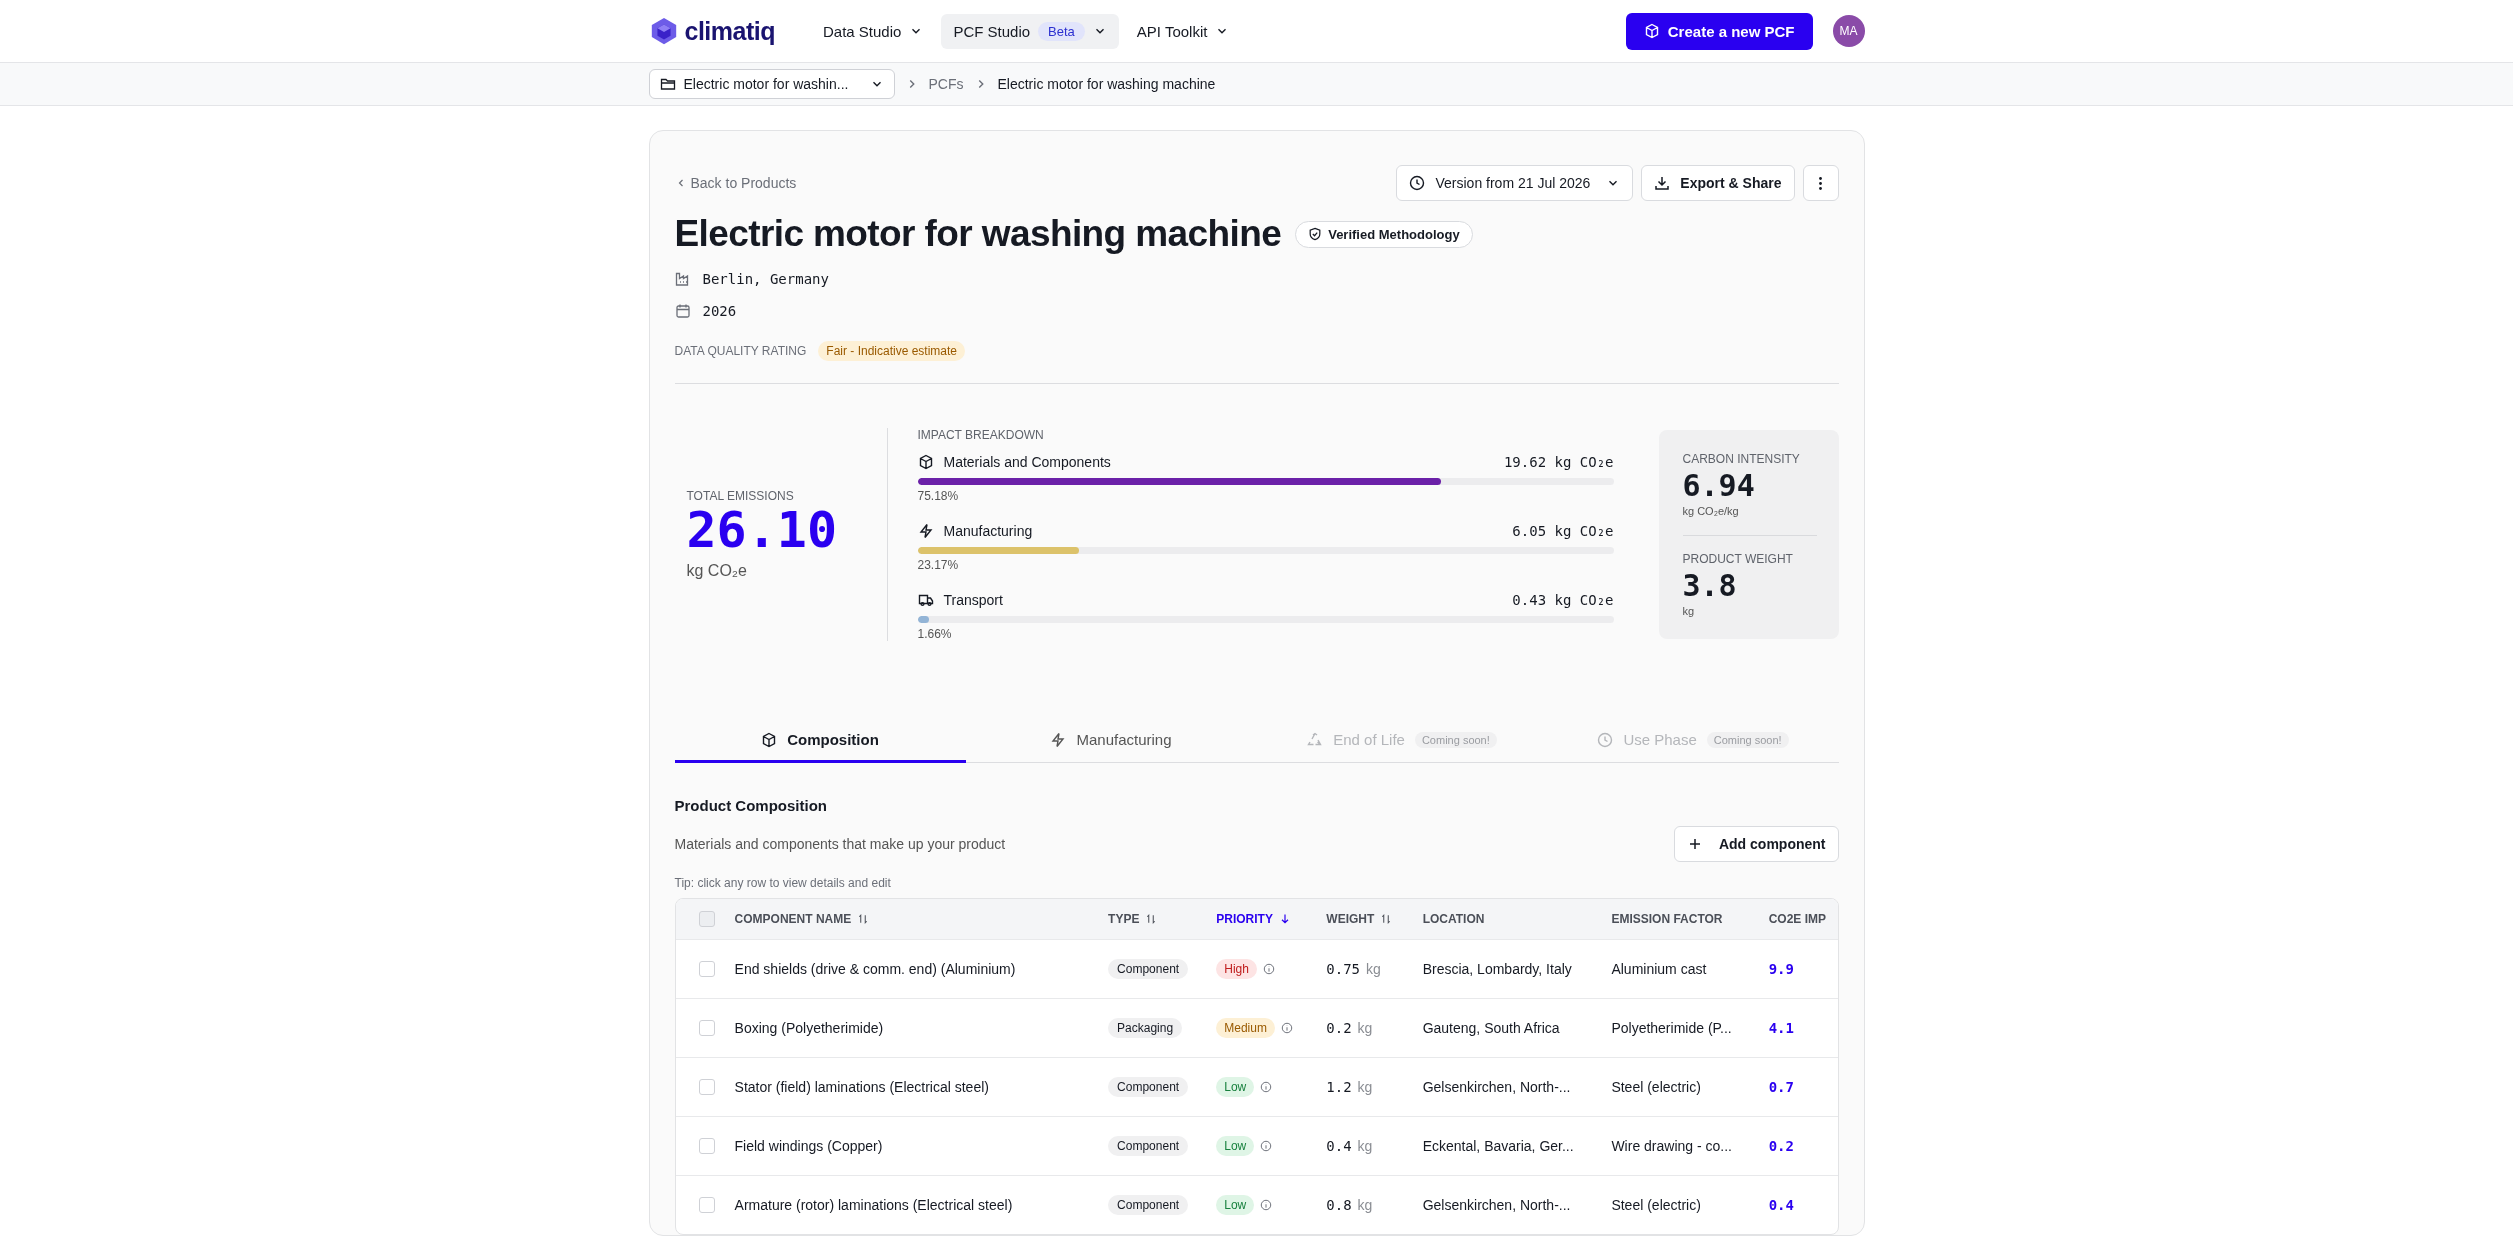 This screenshot has width=2513, height=1243. I want to click on recycle-icon, so click(1315, 739).